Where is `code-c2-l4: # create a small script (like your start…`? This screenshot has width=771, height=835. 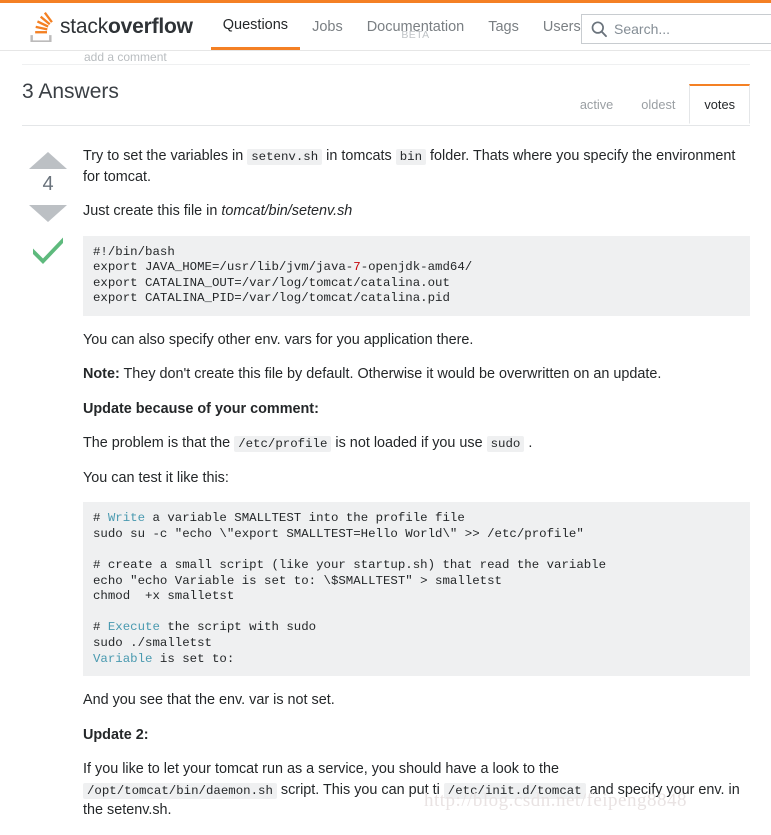 code-c2-l4: # create a small script (like your start… is located at coordinates (350, 565).